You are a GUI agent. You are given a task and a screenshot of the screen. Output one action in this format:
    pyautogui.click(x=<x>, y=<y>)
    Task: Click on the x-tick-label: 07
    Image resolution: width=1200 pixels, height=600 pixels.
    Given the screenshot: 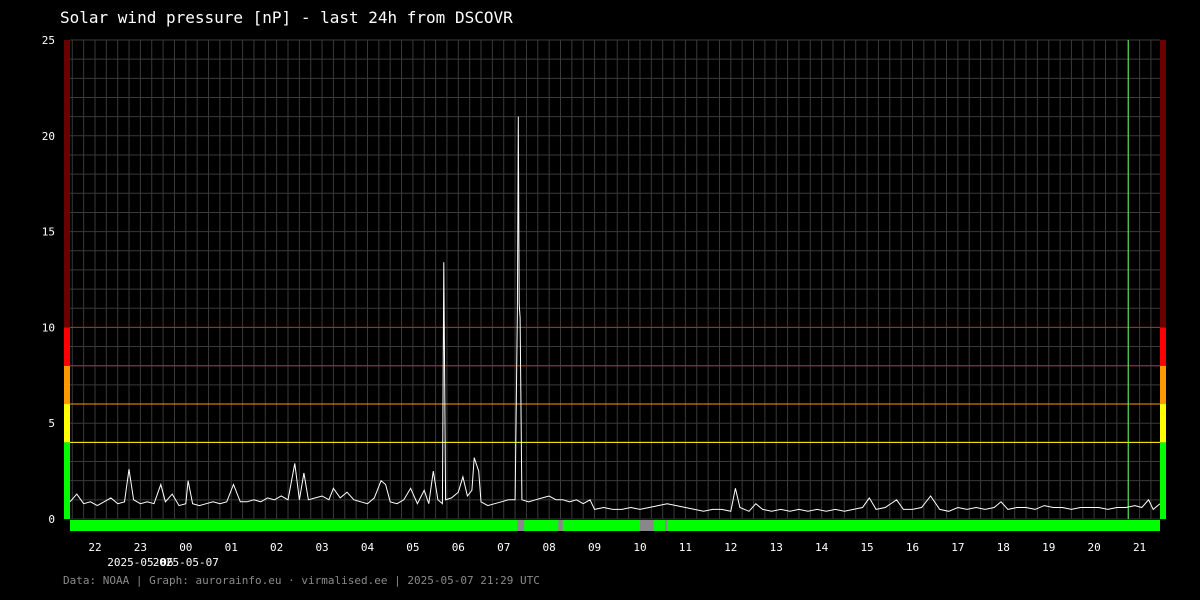 What is the action you would take?
    pyautogui.click(x=503, y=547)
    